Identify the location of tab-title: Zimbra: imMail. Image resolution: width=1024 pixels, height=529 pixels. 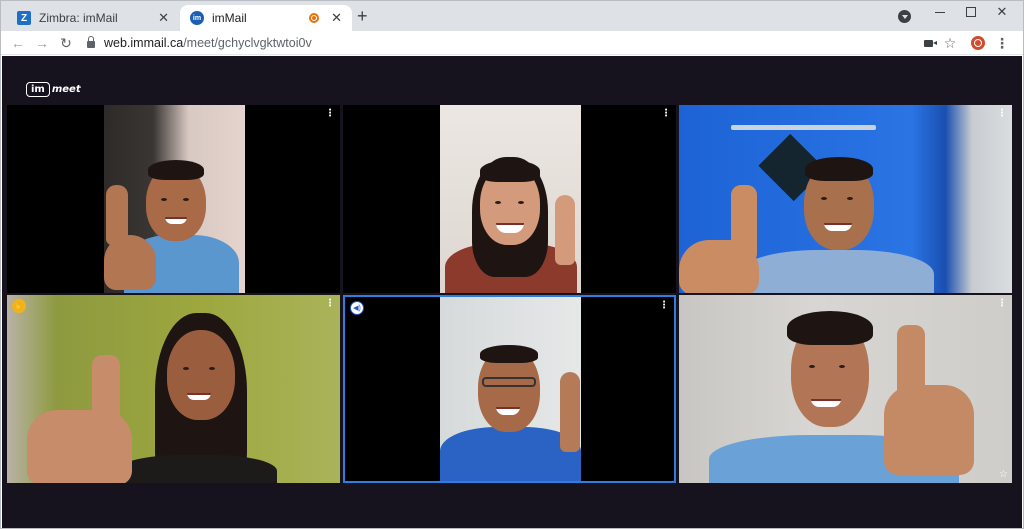
(78, 18).